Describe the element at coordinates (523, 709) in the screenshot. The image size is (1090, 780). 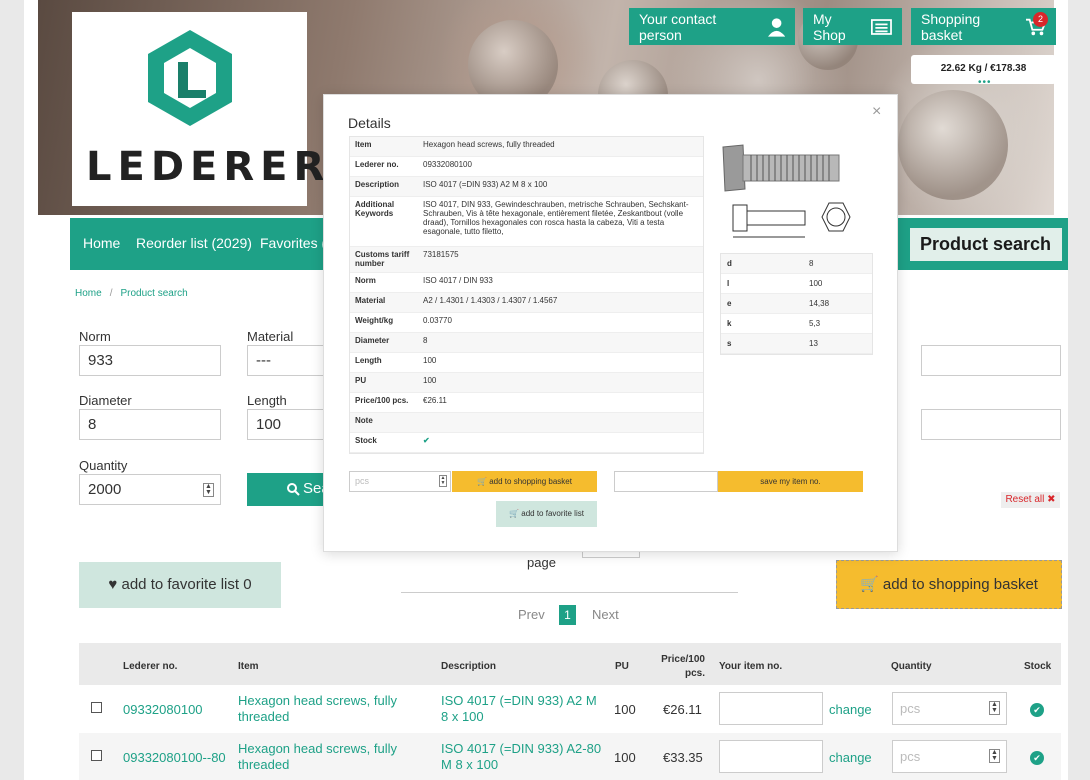
I see `row-description: ISO 4017 (=DIN 933) A2 M 8 x 100` at that location.